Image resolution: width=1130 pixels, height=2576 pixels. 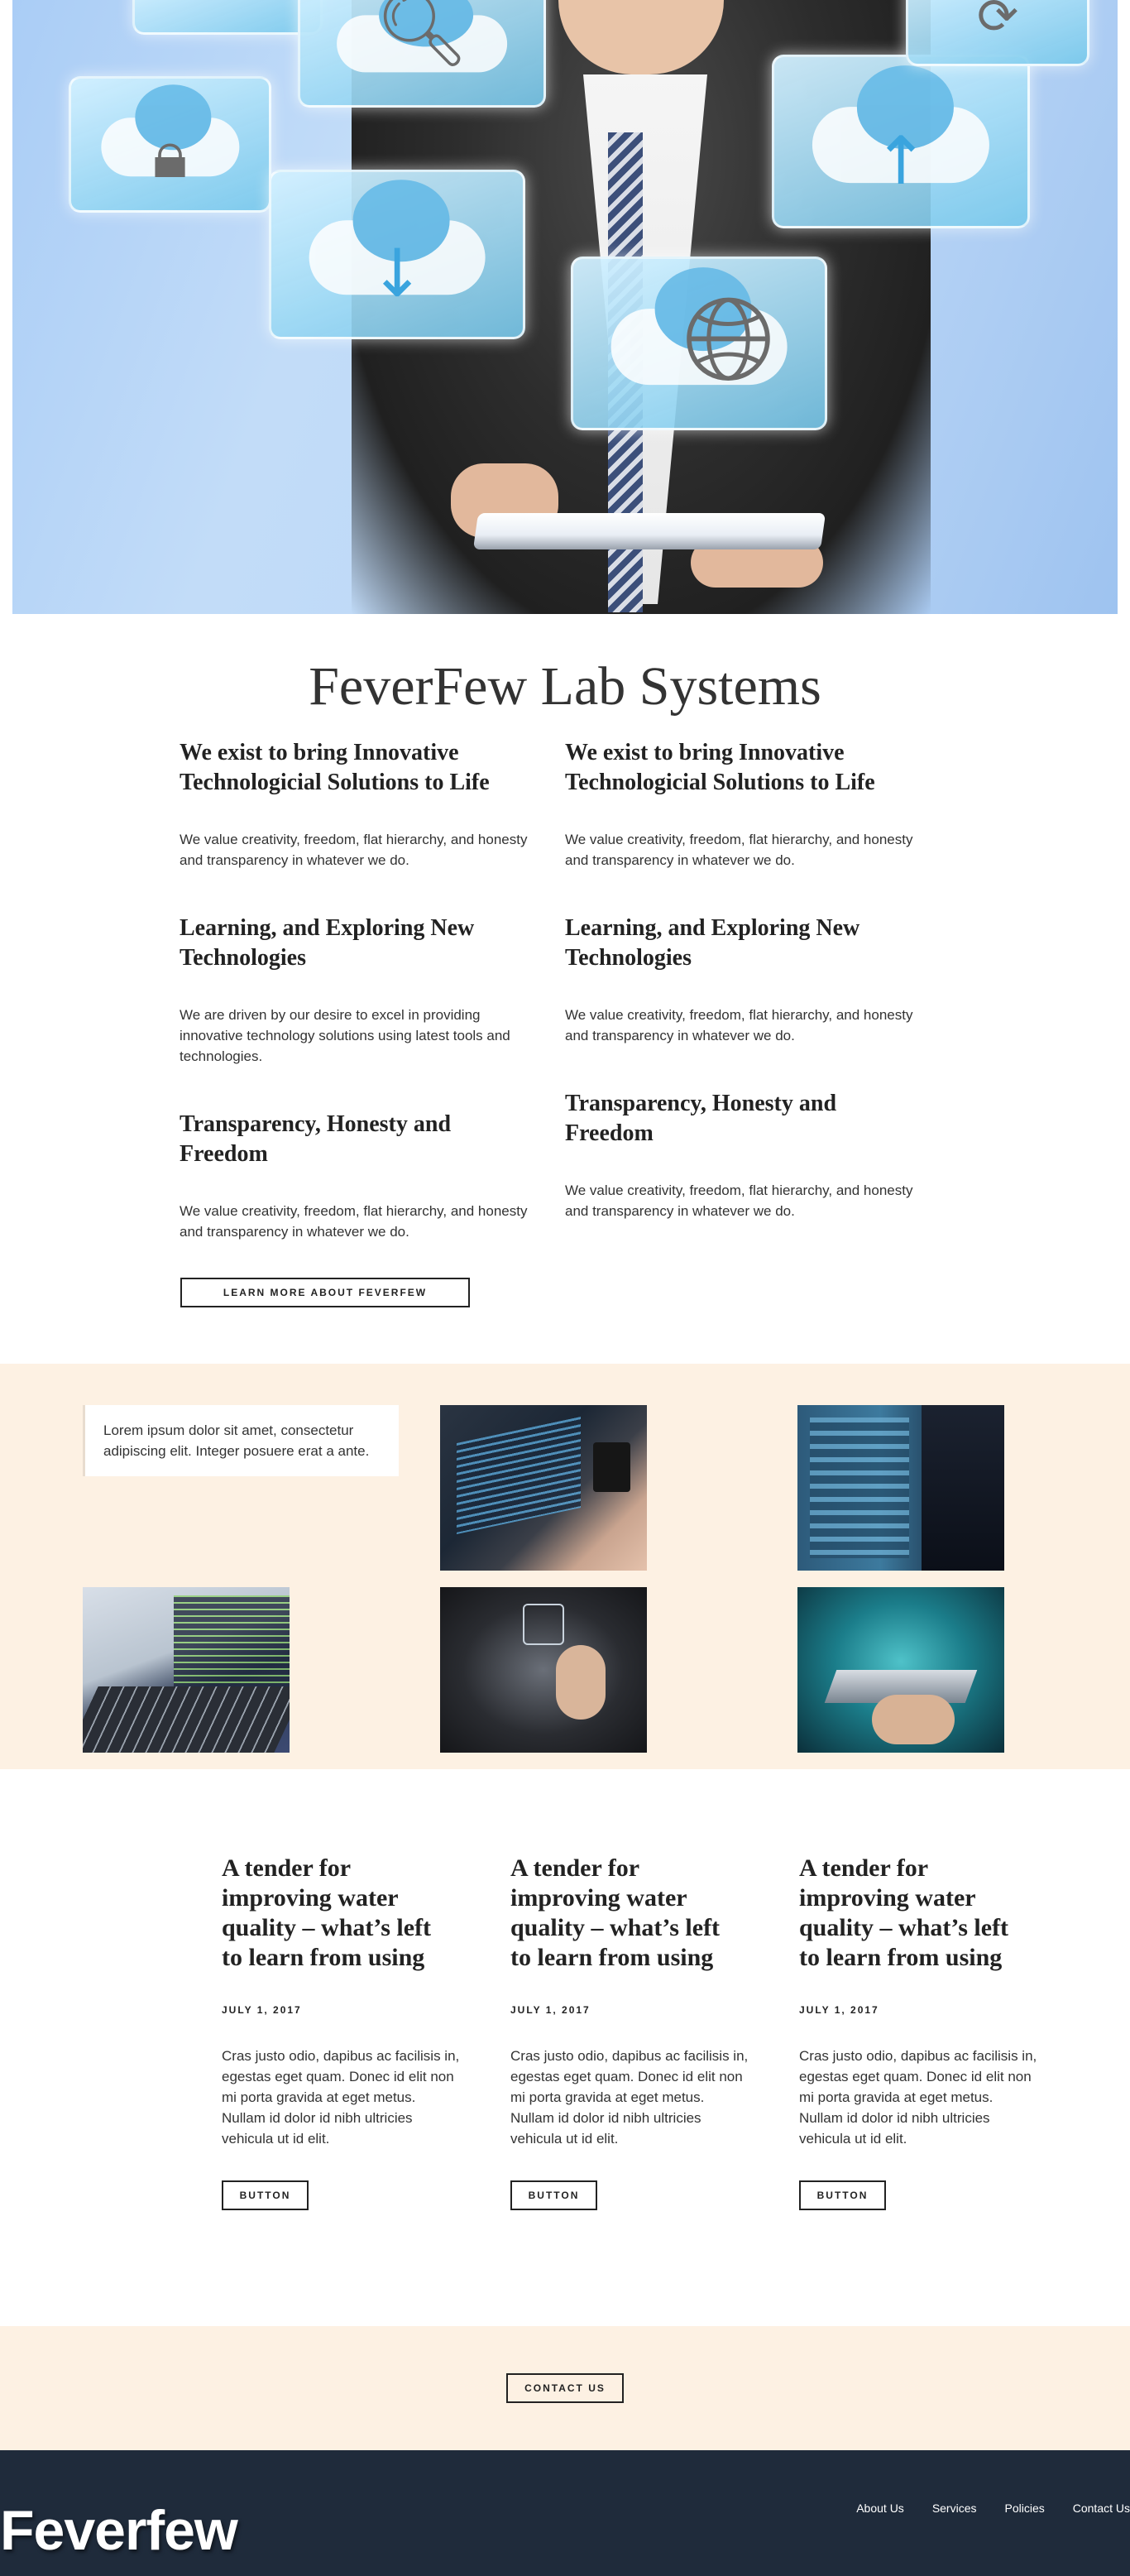 I want to click on tablet-device, so click(x=649, y=531).